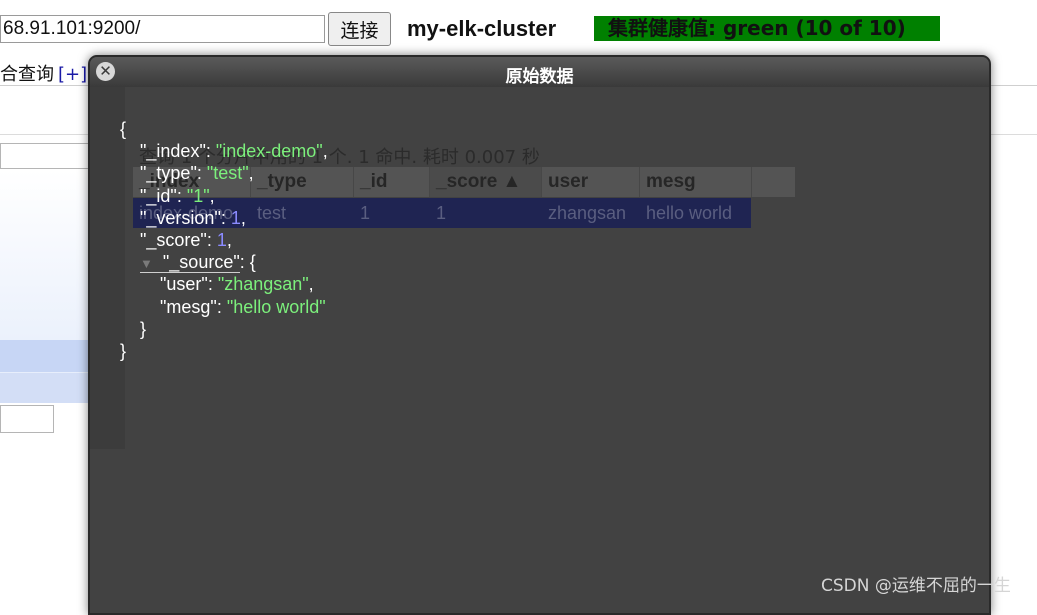 The width and height of the screenshot is (1037, 615). What do you see at coordinates (767, 28) in the screenshot?
I see `cluster-health-badge: 集群健康值: green (10 of 10)` at bounding box center [767, 28].